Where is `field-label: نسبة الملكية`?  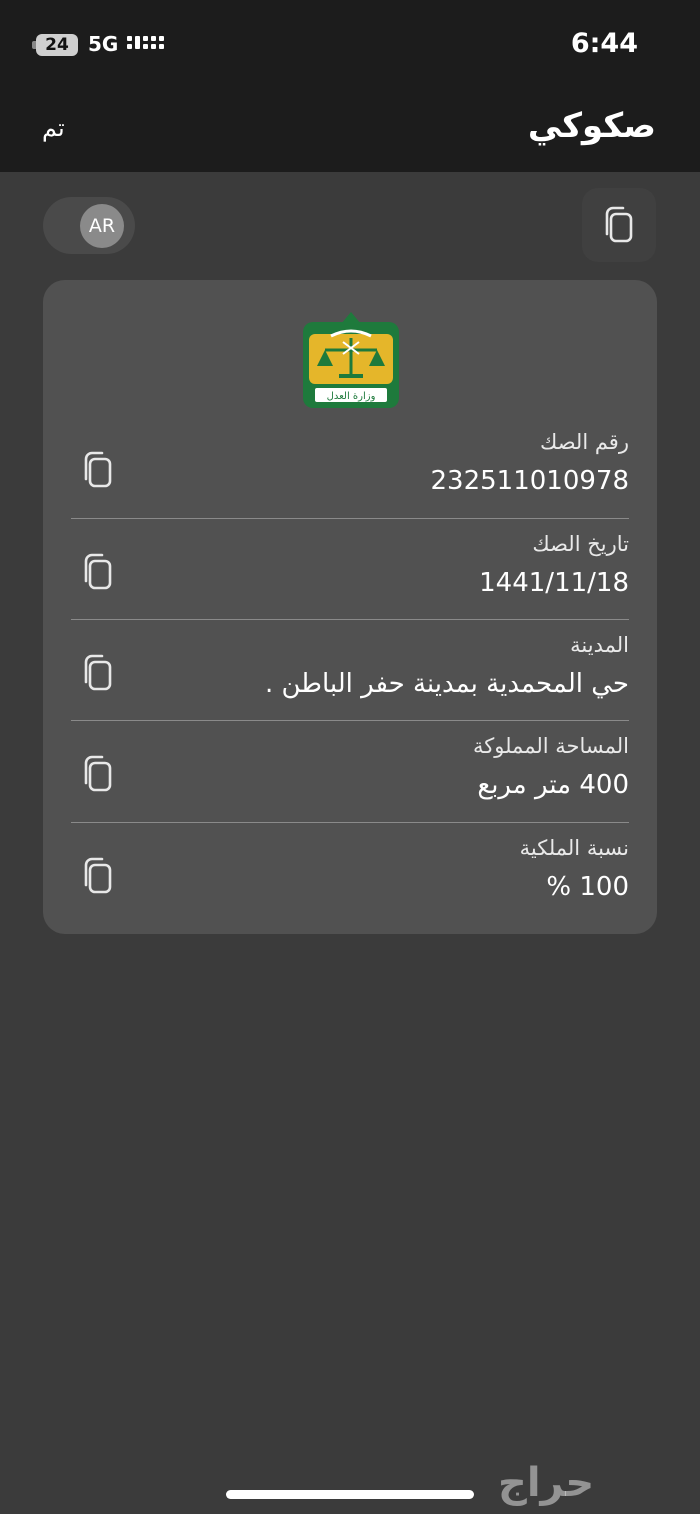 field-label: نسبة الملكية is located at coordinates (574, 848).